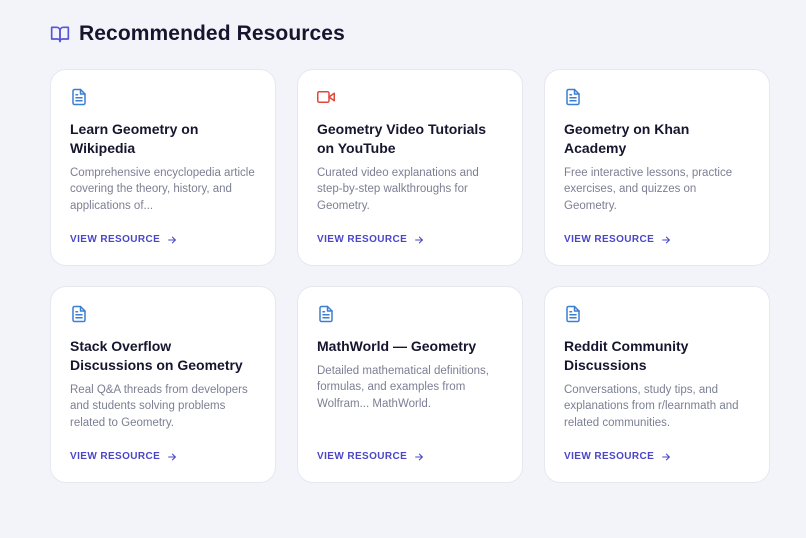 This screenshot has width=806, height=538. I want to click on section-title: Recommended Resources, so click(212, 33).